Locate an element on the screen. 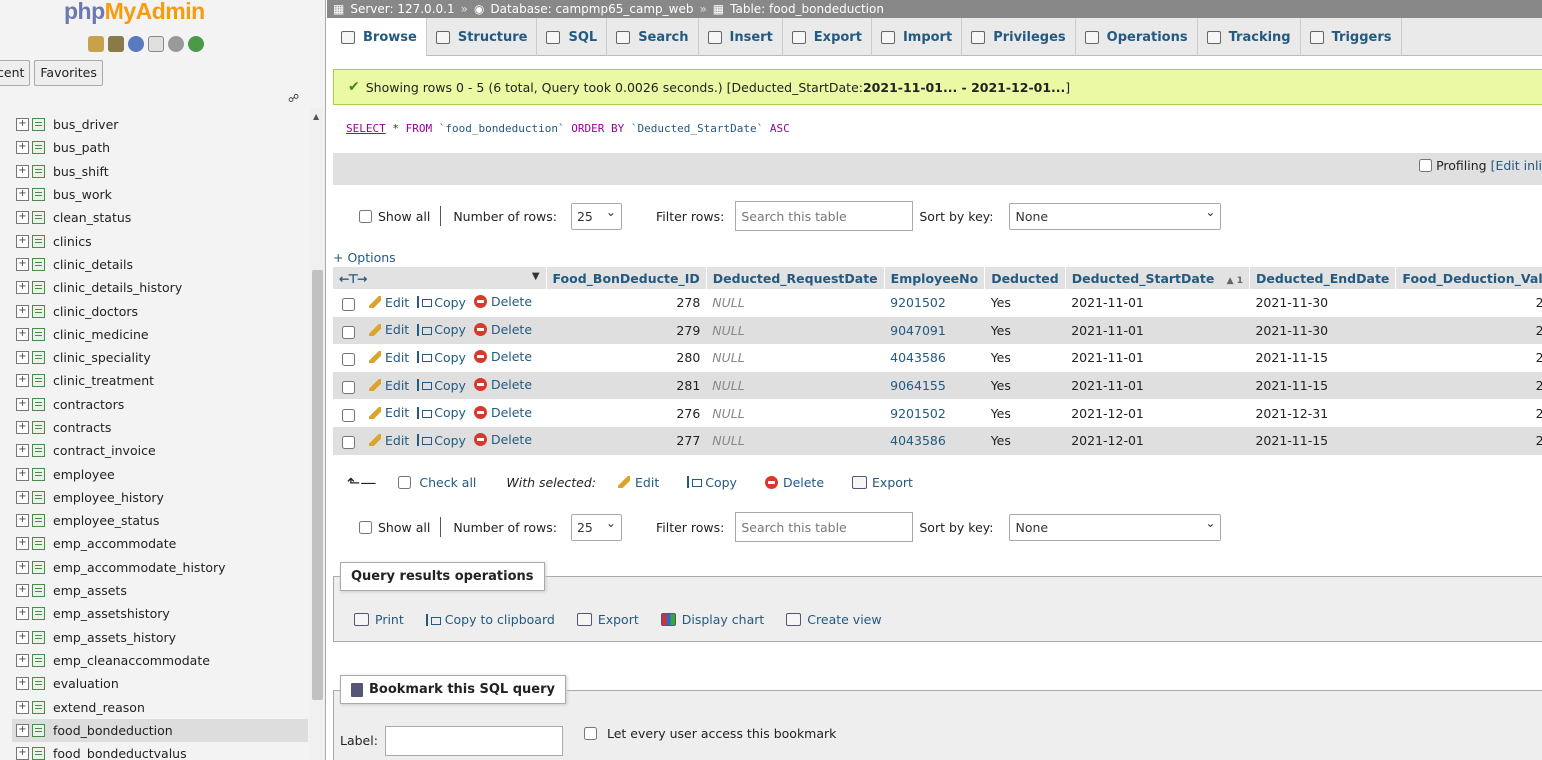 Image resolution: width=1542 pixels, height=760 pixels. tree-item-label: clinic_speciality is located at coordinates (102, 357).